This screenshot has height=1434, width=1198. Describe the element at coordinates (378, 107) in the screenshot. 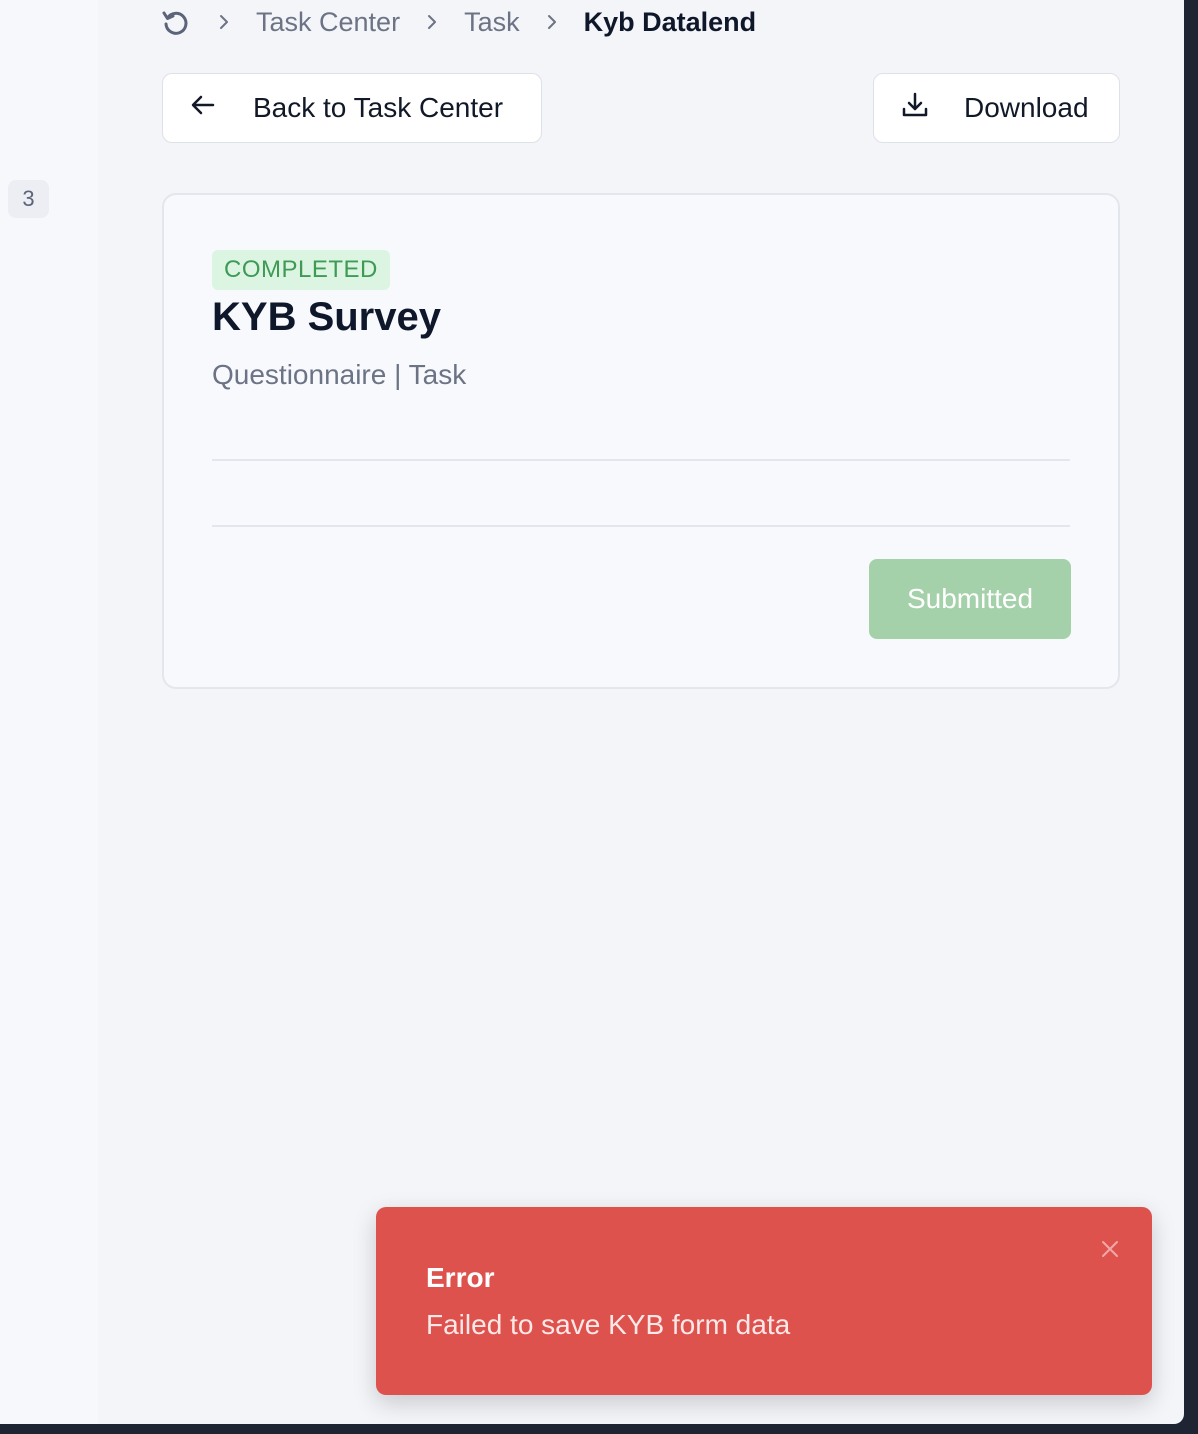

I see `back-button-label: Back to Task Center` at that location.